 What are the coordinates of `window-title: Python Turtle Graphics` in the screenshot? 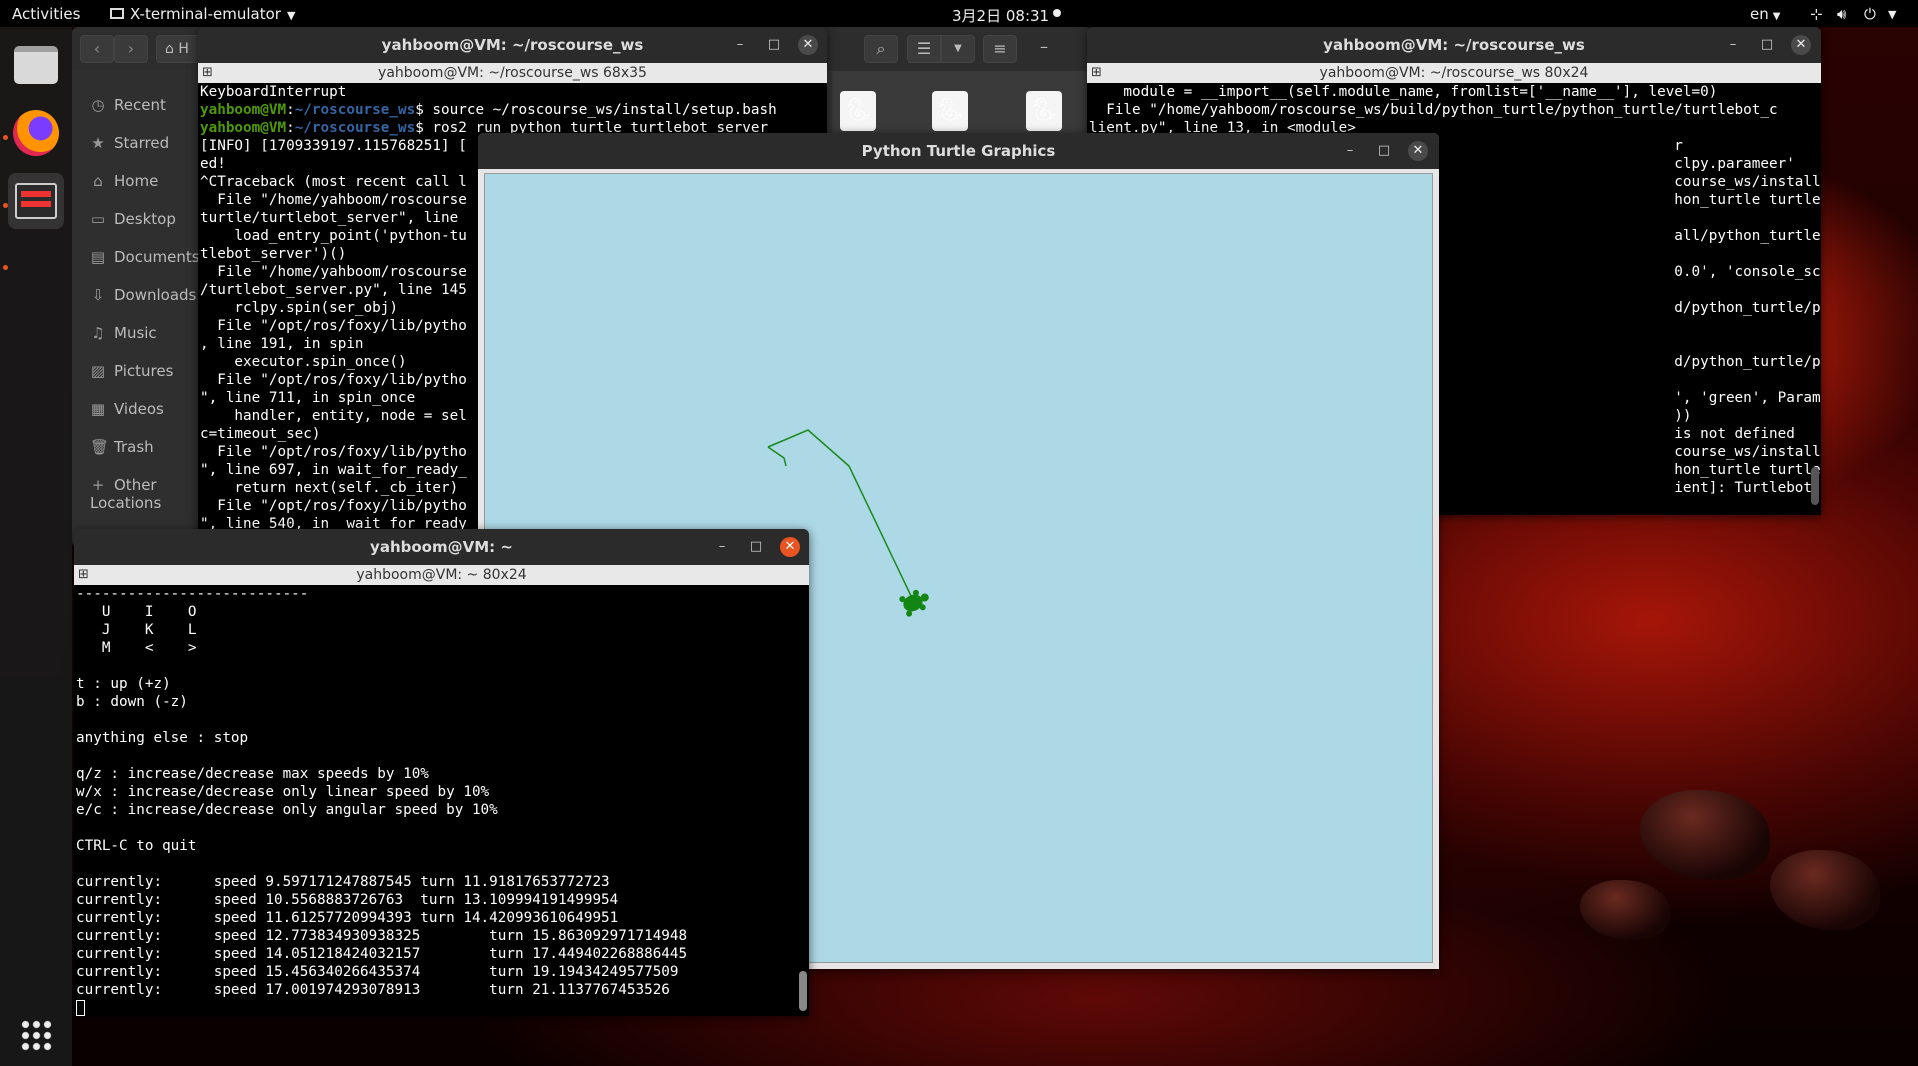 It's located at (958, 151).